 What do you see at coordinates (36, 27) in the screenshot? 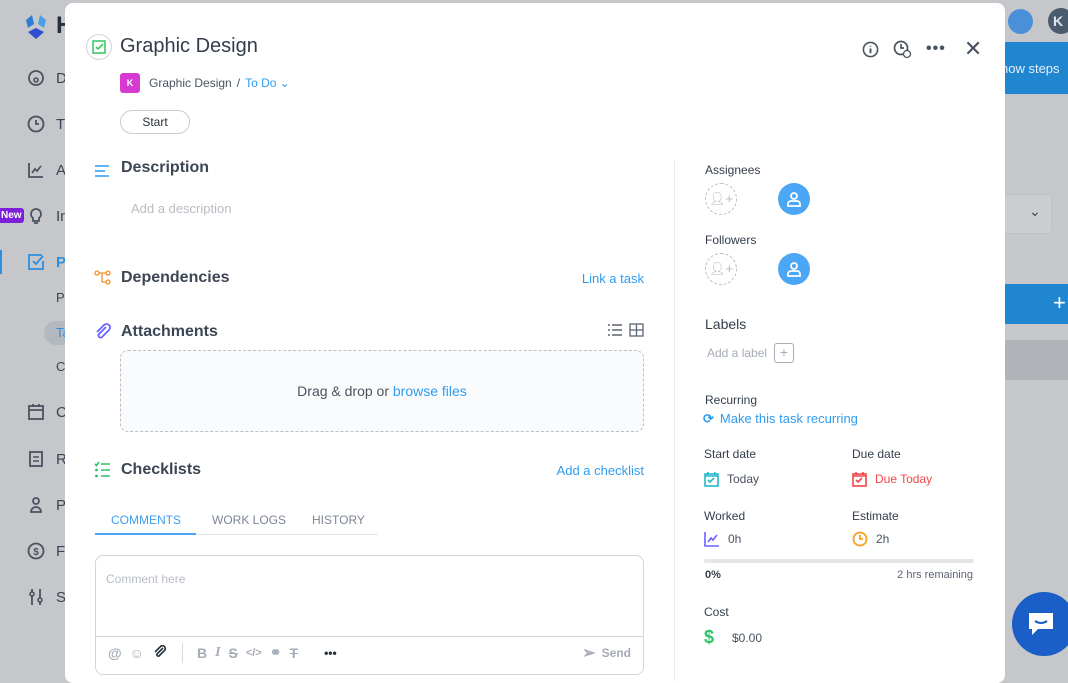
I see `logo-icon` at bounding box center [36, 27].